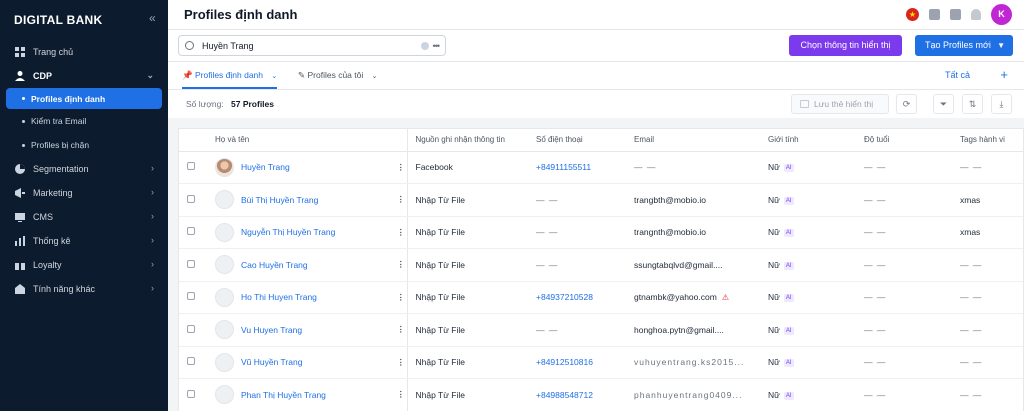  I want to click on column-header-name: Họ và tên, so click(297, 140).